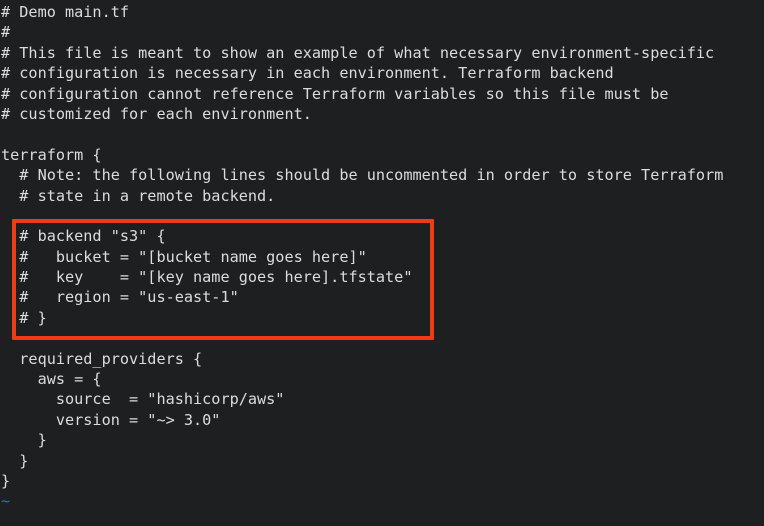 This screenshot has height=526, width=764. What do you see at coordinates (138, 195) in the screenshot?
I see `code-line: # state in a remote backend.` at bounding box center [138, 195].